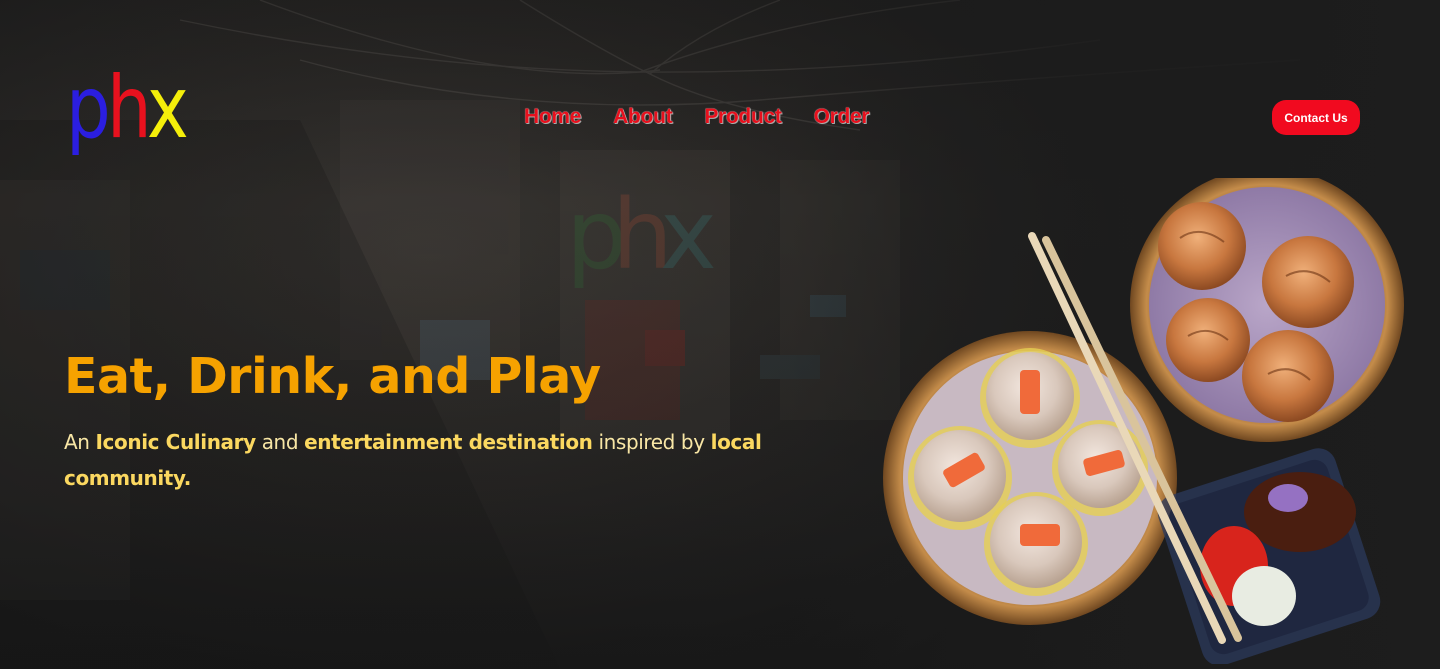  What do you see at coordinates (332, 376) in the screenshot?
I see `hero-title: Eat, Drink, and Play` at bounding box center [332, 376].